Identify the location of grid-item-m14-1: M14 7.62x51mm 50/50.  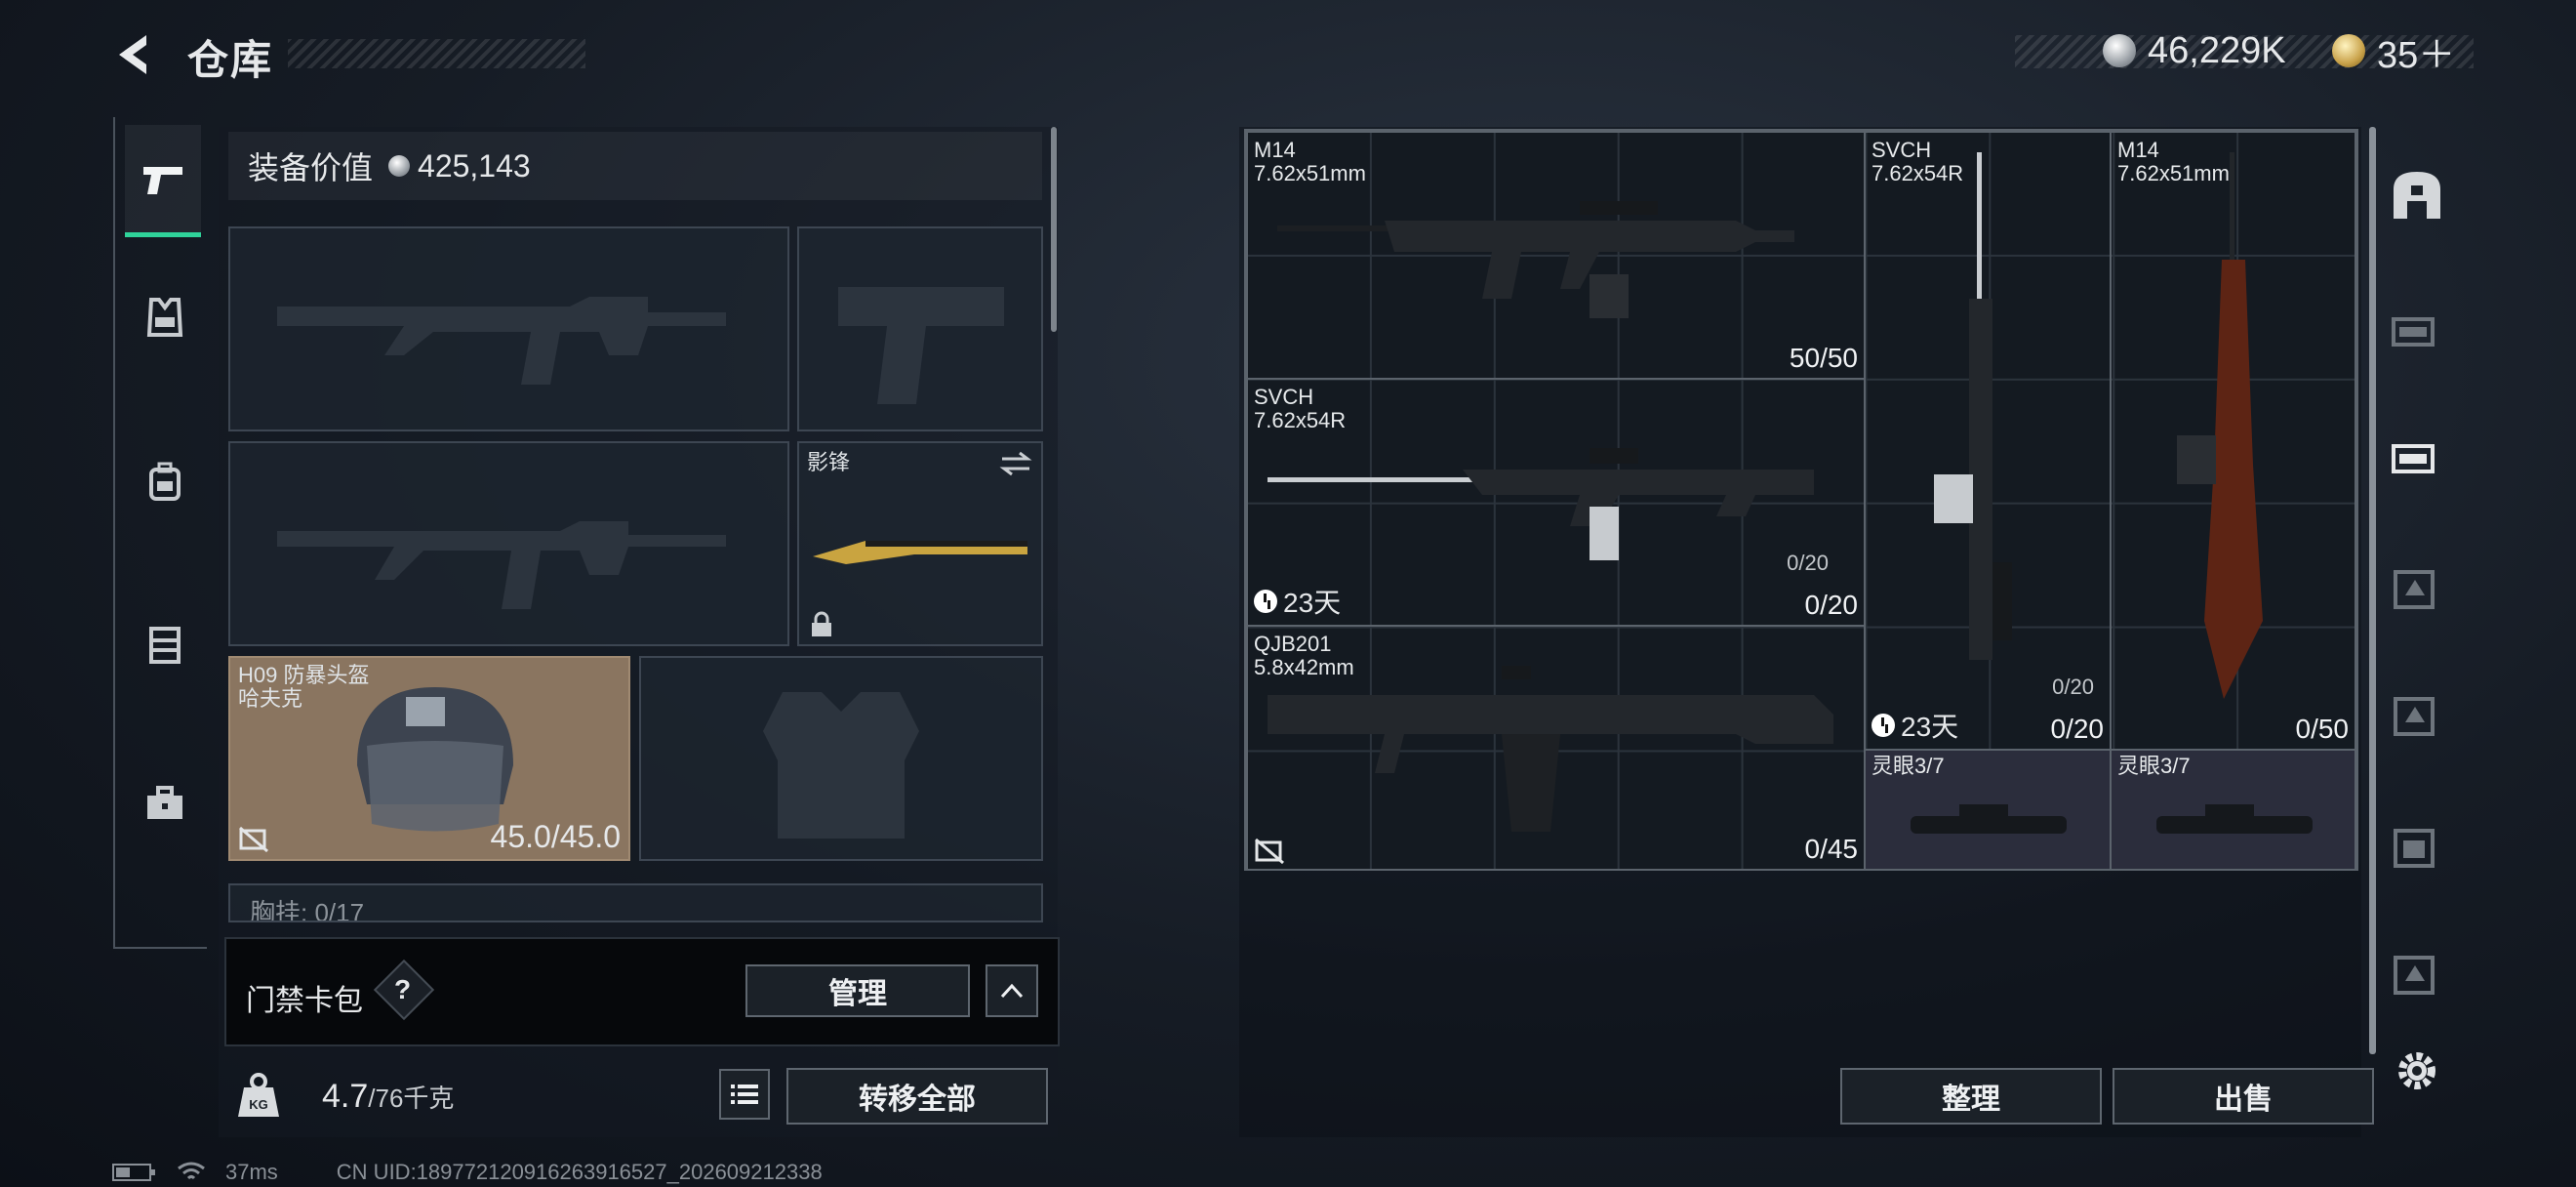
(1556, 255).